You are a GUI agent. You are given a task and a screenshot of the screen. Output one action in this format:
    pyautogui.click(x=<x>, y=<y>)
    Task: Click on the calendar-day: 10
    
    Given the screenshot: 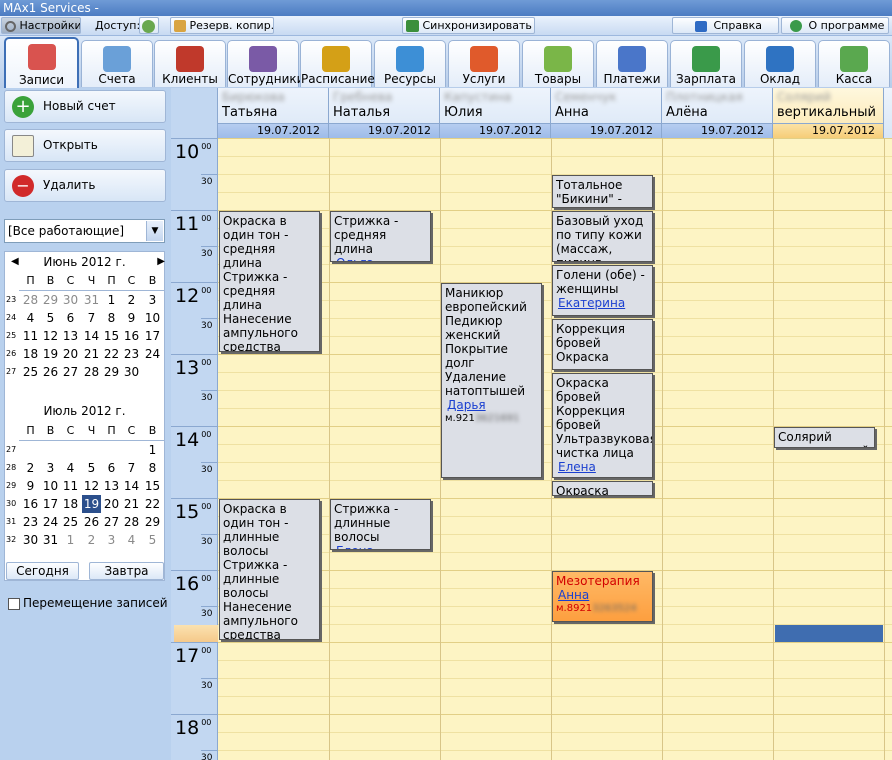 What is the action you would take?
    pyautogui.click(x=50, y=486)
    